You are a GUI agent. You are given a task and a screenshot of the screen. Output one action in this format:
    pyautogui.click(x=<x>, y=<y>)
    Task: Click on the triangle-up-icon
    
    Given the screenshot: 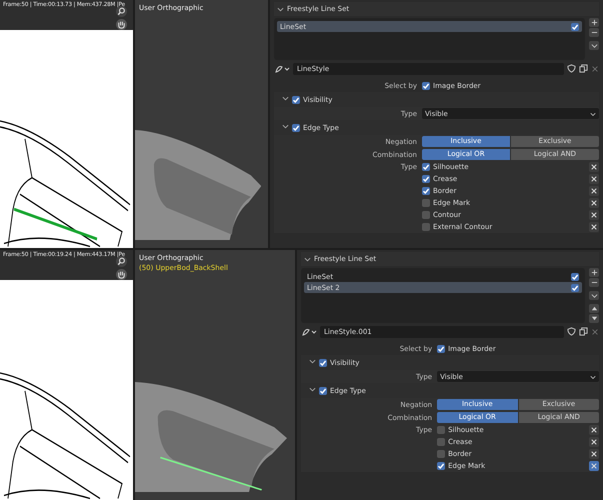 What is the action you would take?
    pyautogui.click(x=594, y=308)
    